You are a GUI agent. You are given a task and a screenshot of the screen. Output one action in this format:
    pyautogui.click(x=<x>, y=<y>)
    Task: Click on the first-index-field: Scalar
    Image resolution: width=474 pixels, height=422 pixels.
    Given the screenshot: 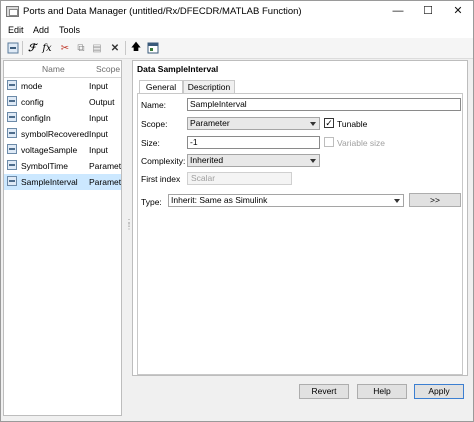 What is the action you would take?
    pyautogui.click(x=239, y=178)
    